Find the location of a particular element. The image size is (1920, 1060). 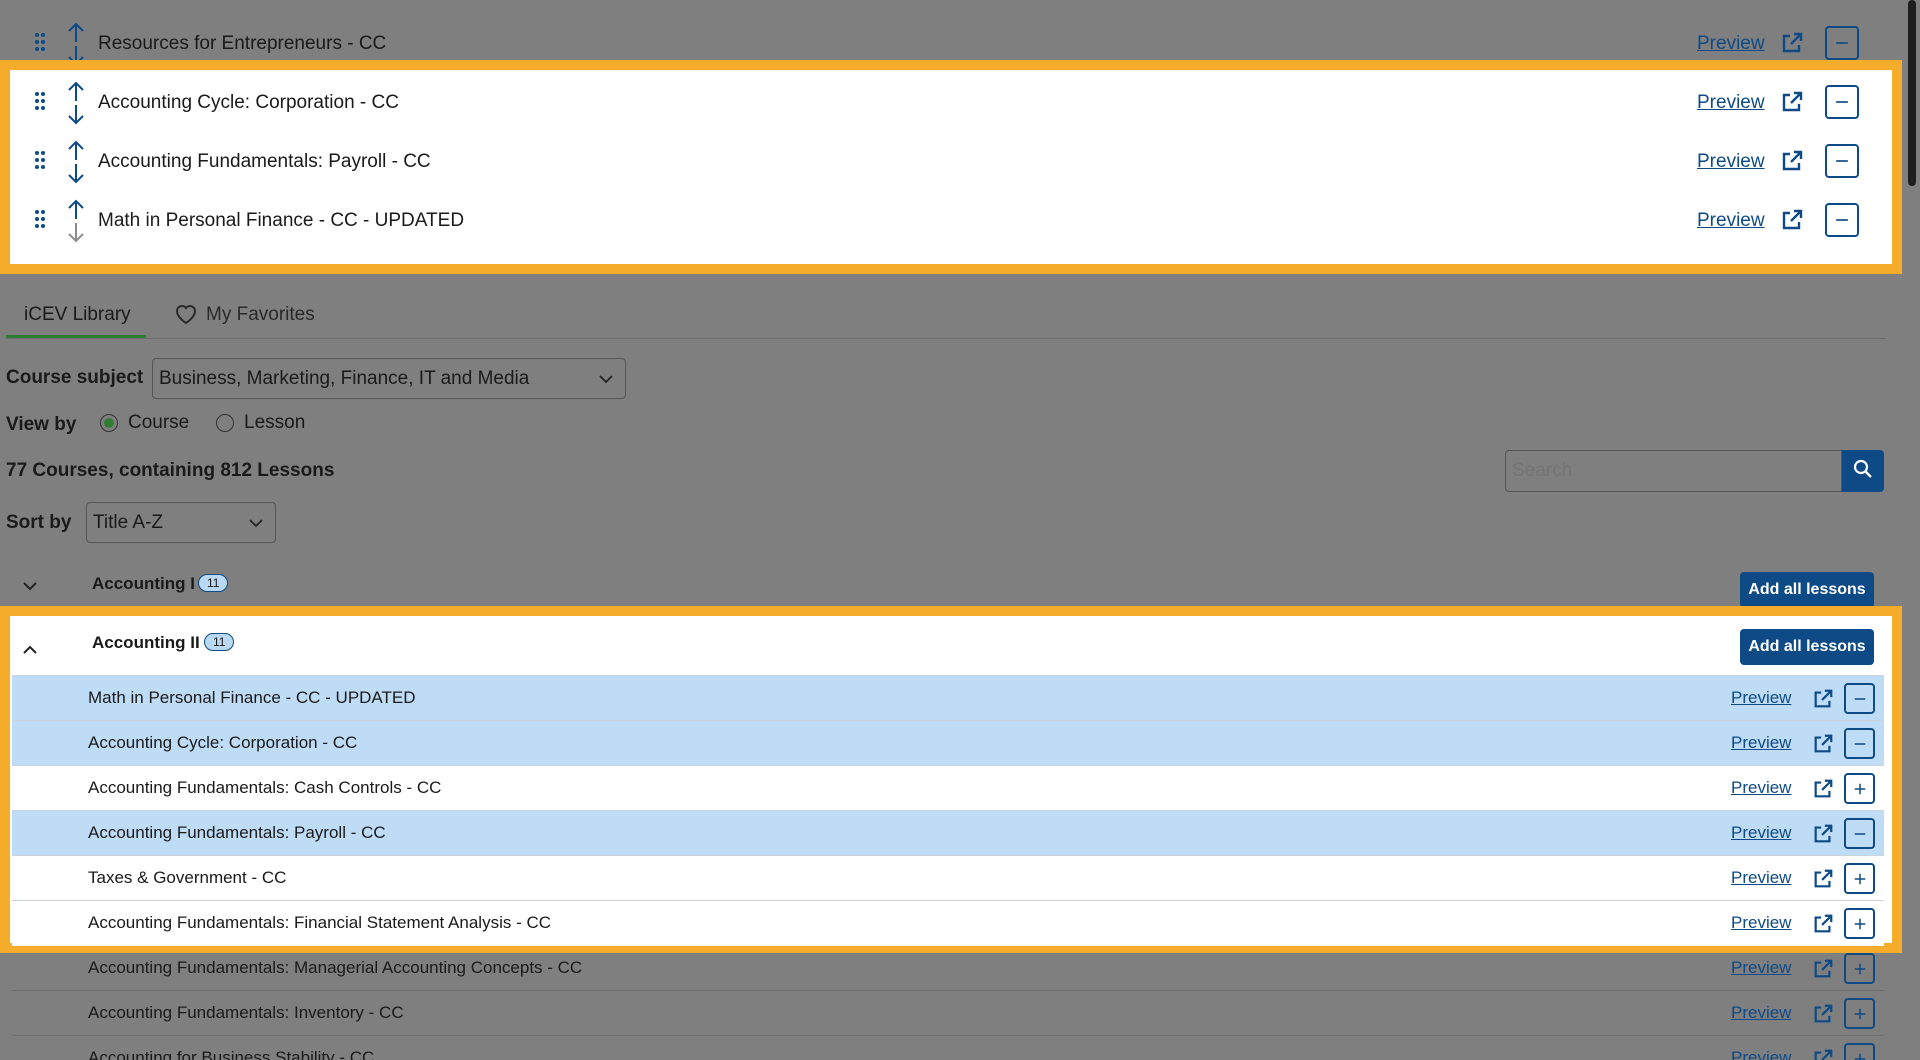

lesson-title: Math in Personal Finance - CC - UPDATED is located at coordinates (252, 697).